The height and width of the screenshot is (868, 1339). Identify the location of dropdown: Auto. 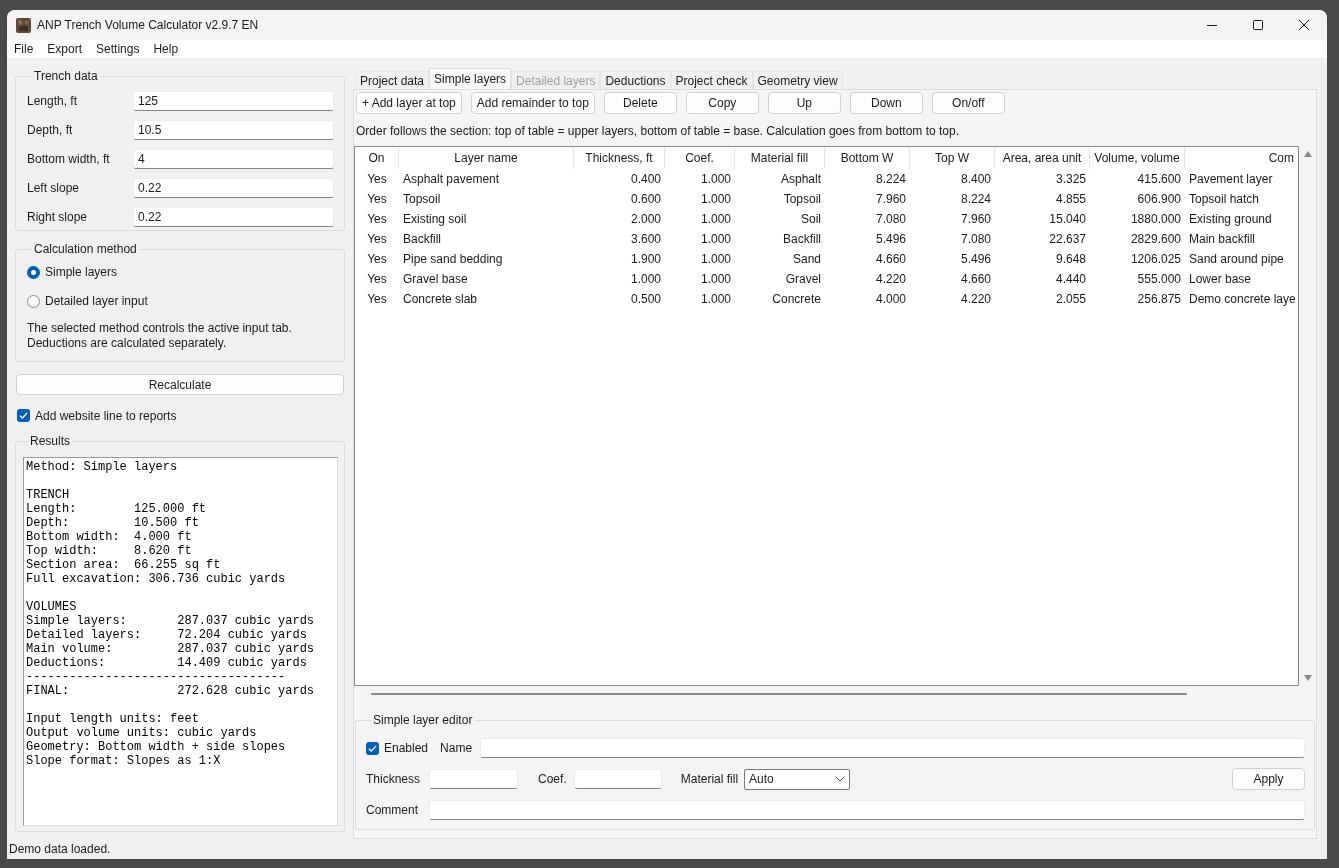
(797, 779).